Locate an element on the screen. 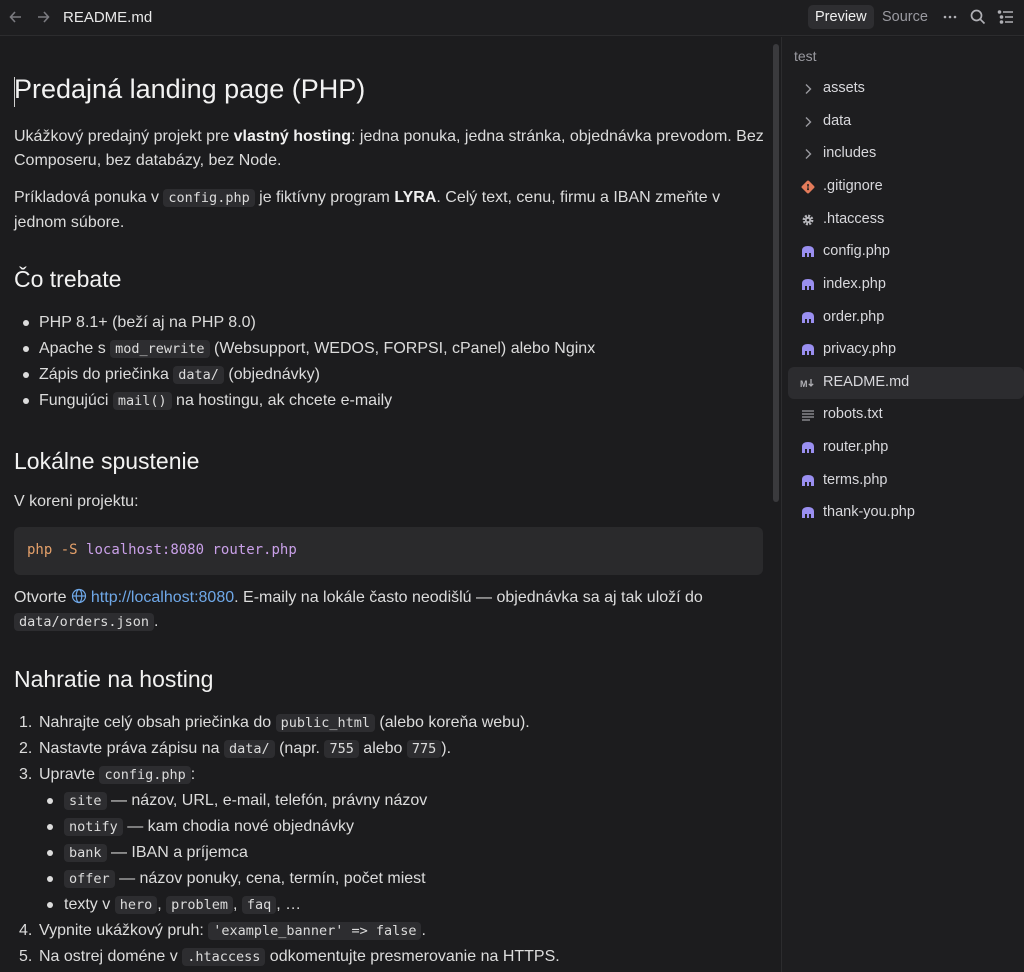  back-arrow-icon is located at coordinates (16, 17).